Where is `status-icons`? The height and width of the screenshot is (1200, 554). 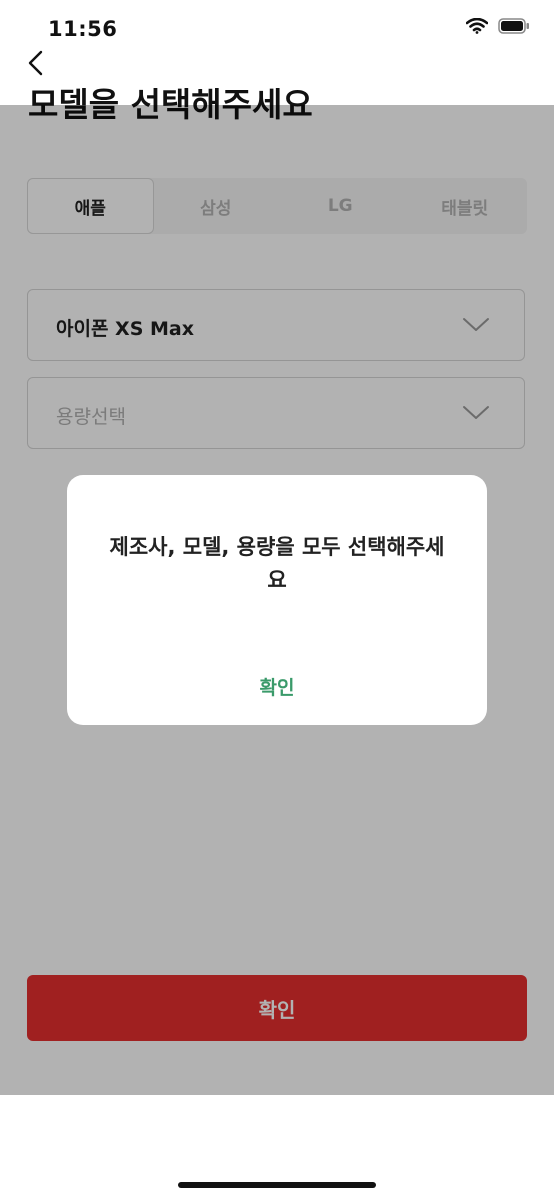
status-icons is located at coordinates (497, 27).